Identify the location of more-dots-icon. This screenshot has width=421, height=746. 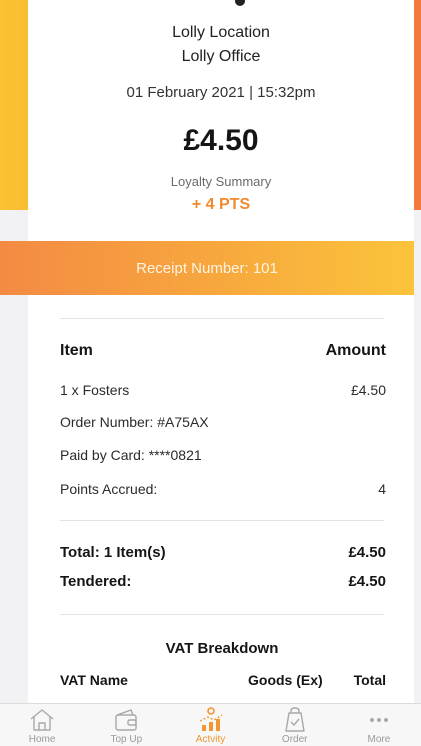
(378, 720).